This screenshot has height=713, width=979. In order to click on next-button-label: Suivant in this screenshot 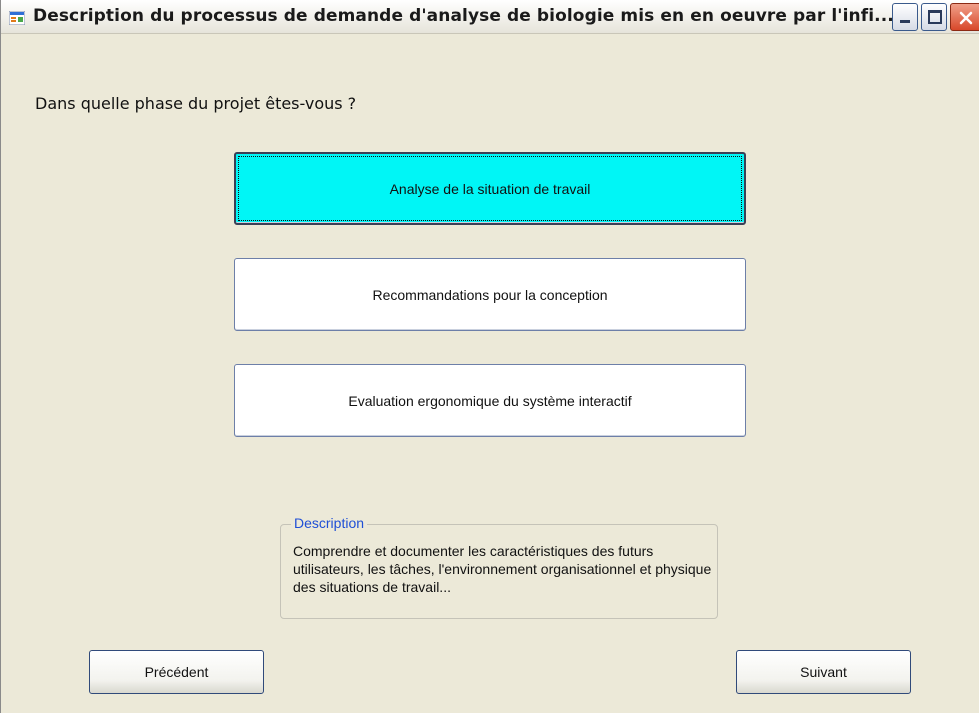, I will do `click(823, 672)`.